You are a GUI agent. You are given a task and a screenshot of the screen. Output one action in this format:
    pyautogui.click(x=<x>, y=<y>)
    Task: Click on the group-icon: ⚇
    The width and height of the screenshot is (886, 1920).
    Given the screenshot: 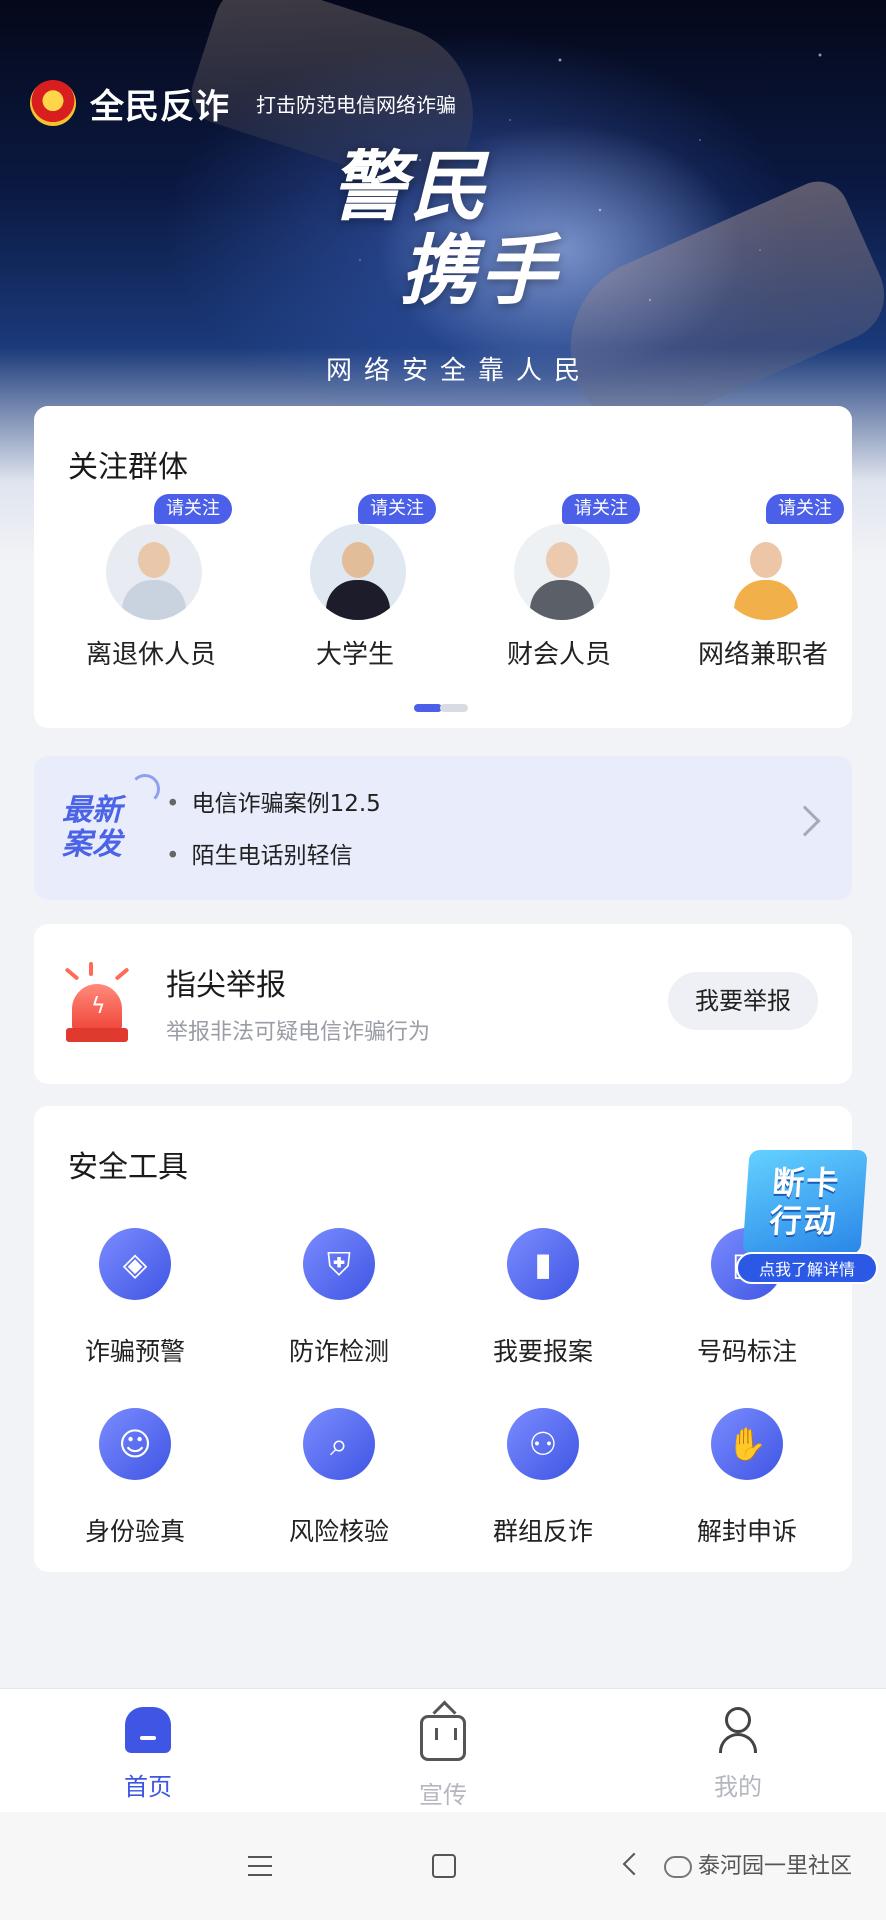 What is the action you would take?
    pyautogui.click(x=543, y=1444)
    